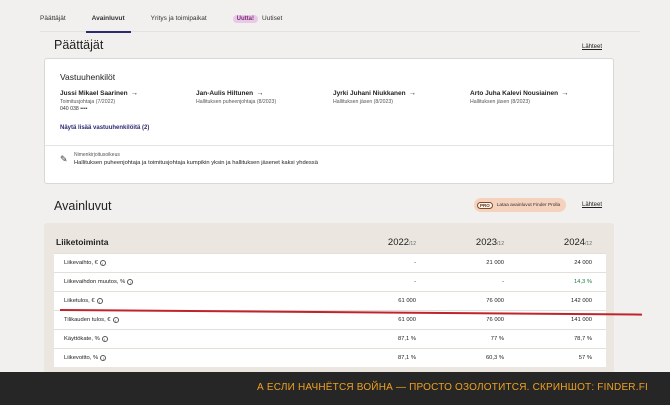  What do you see at coordinates (88, 102) in the screenshot?
I see `person-role: Toimitusjohtaja (7/2022)` at bounding box center [88, 102].